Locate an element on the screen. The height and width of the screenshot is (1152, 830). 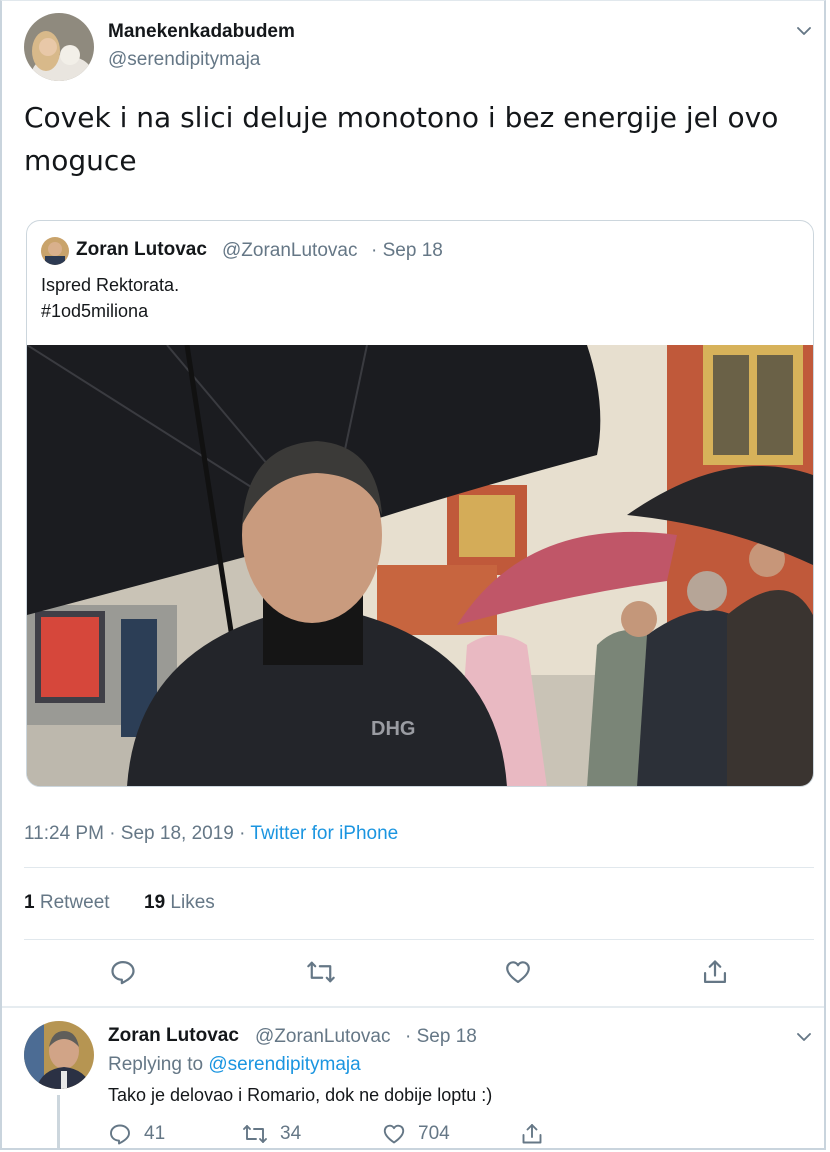
reply-reply-count: 41 is located at coordinates (155, 1133).